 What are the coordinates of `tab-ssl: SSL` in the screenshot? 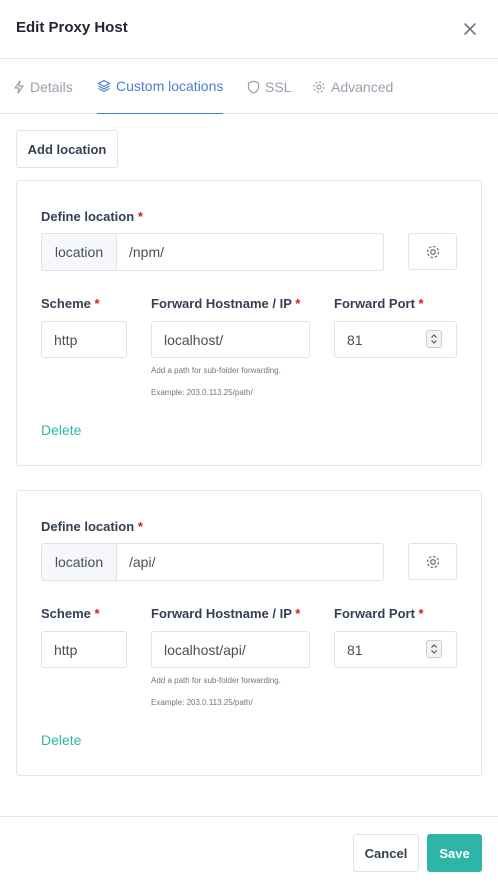 It's located at (269, 86).